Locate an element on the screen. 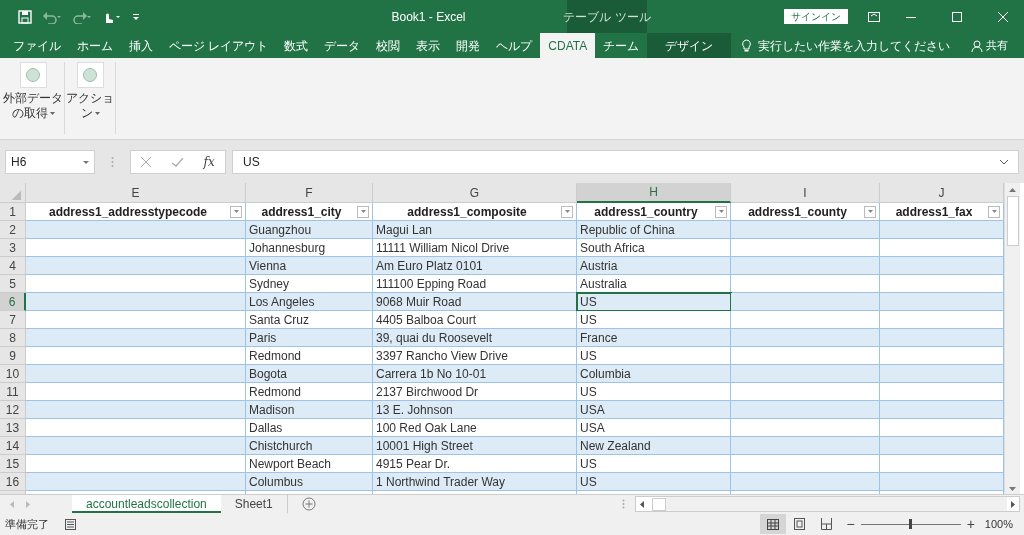 Image resolution: width=1024 pixels, height=535 pixels. table-cell: 39, quai du Roosevelt is located at coordinates (475, 338).